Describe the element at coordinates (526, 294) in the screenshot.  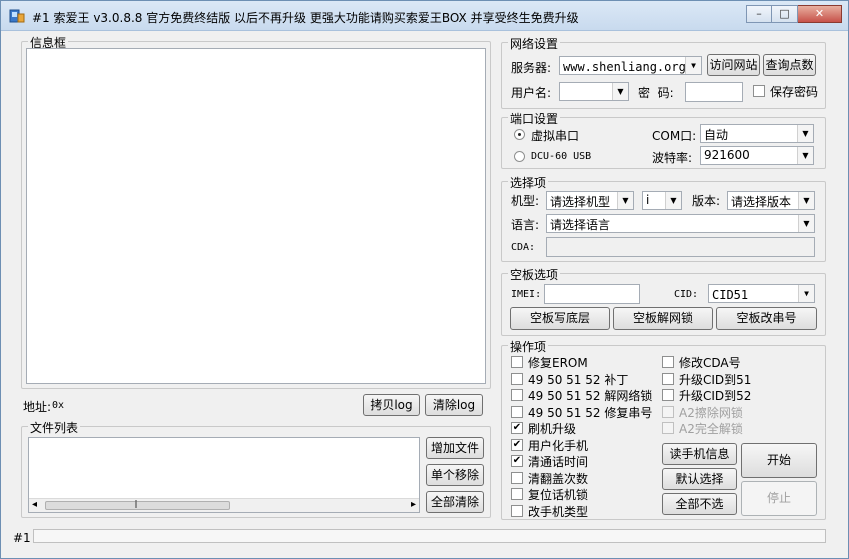
I see `imei-label: IMEI:` at that location.